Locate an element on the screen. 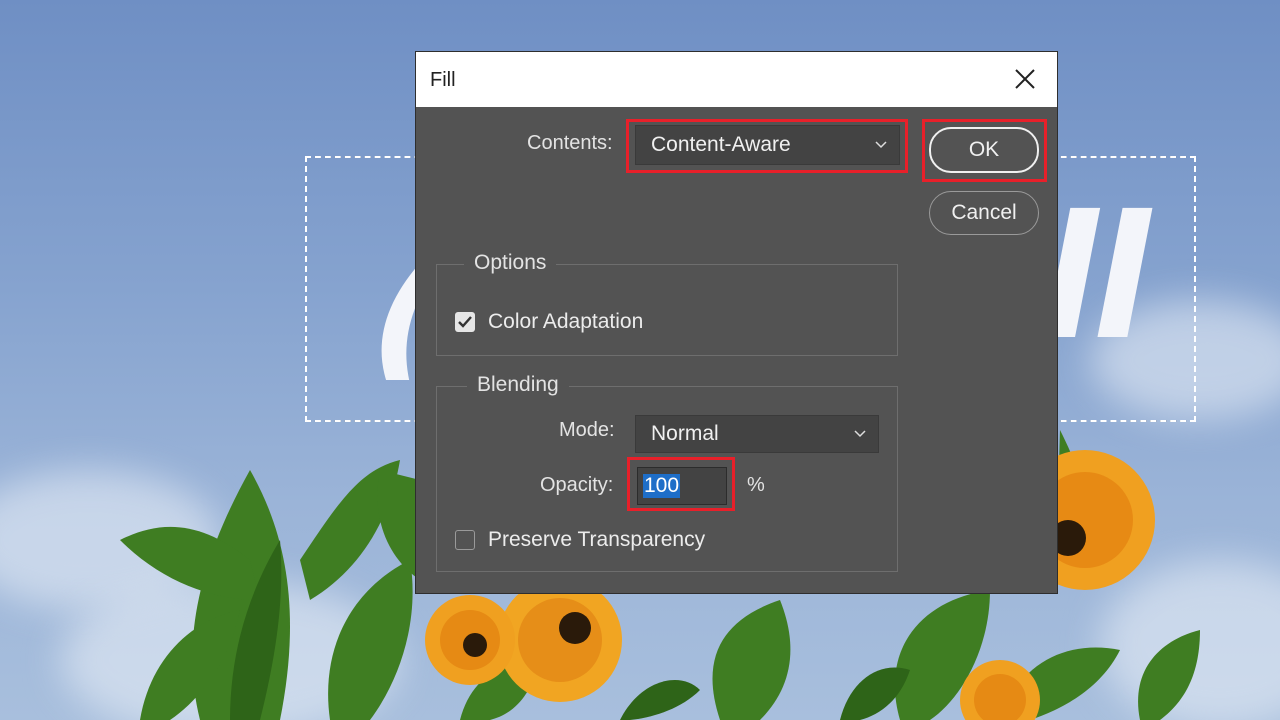 The width and height of the screenshot is (1280, 720). close-icon is located at coordinates (1025, 79).